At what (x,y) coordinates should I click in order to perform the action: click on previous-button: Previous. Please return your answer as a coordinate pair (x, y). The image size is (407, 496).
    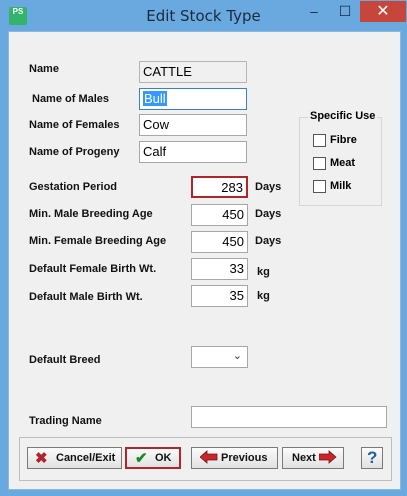
    Looking at the image, I should click on (234, 458).